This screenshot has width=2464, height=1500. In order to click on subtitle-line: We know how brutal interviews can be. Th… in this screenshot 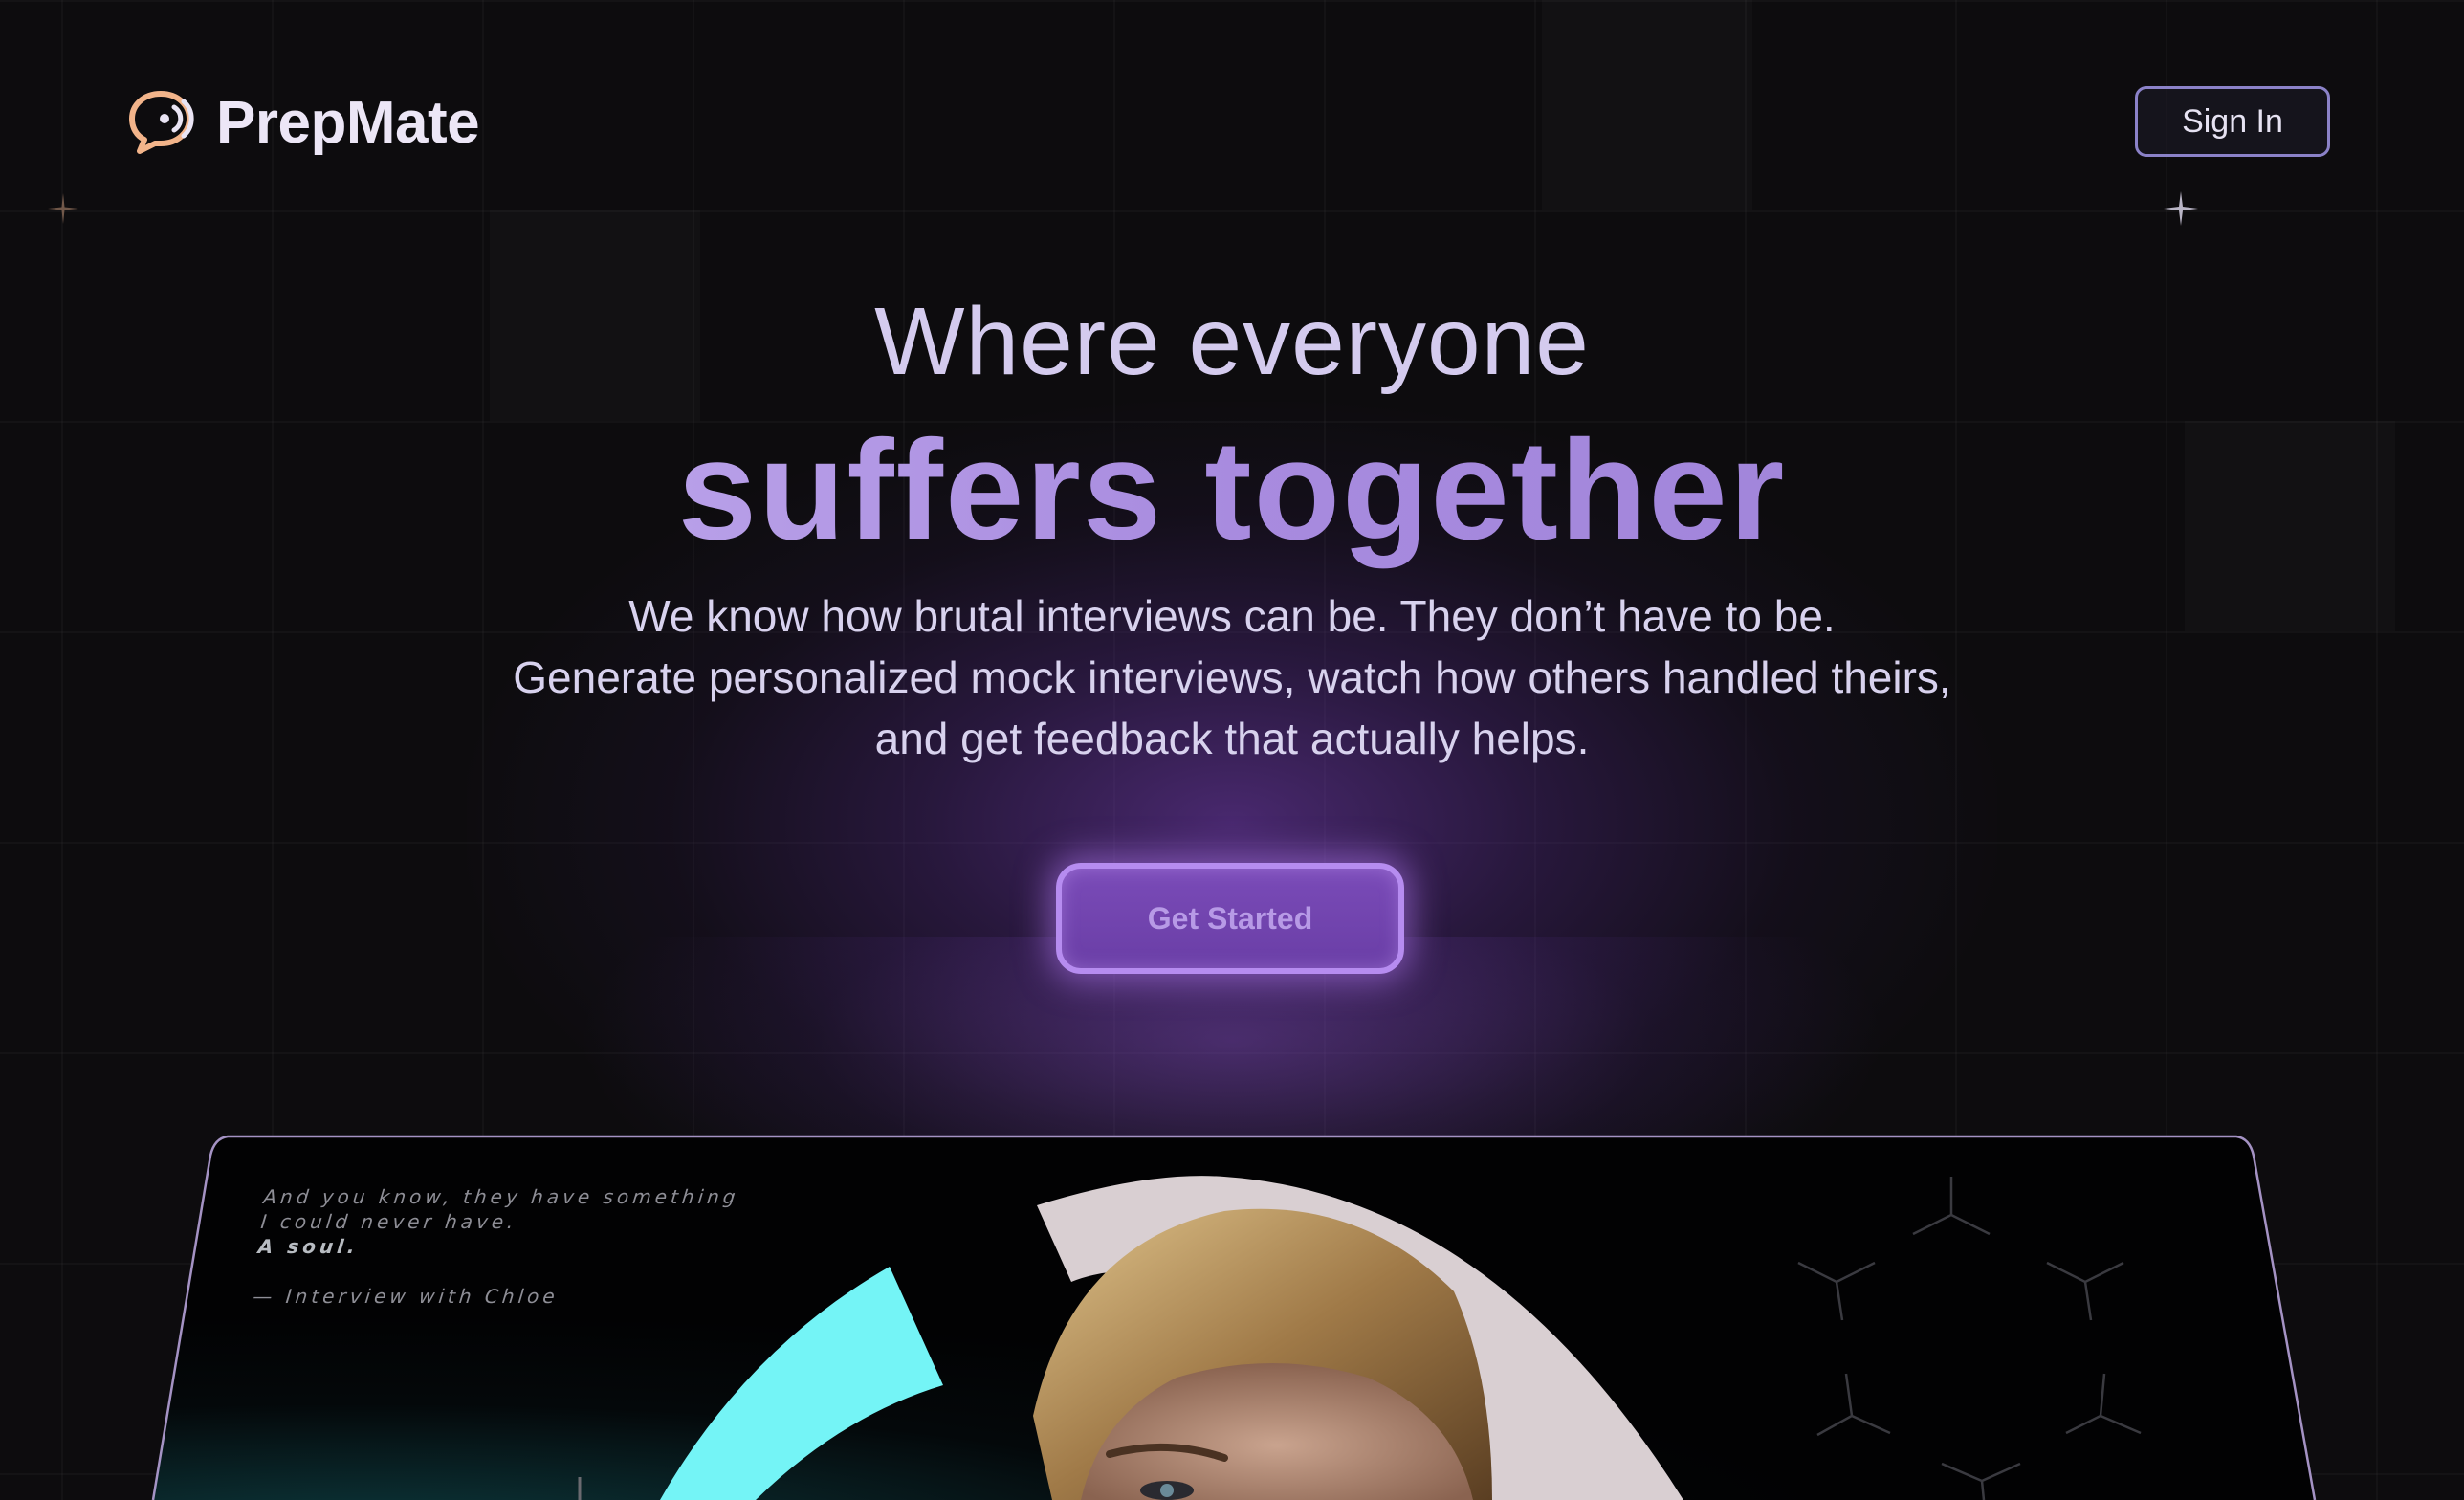, I will do `click(1232, 616)`.